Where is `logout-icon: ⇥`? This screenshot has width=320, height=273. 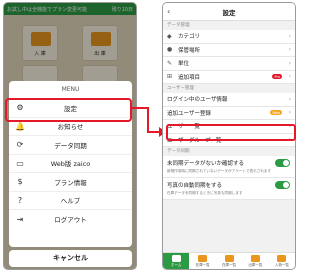
logout-icon: ⇥ is located at coordinates (20, 219).